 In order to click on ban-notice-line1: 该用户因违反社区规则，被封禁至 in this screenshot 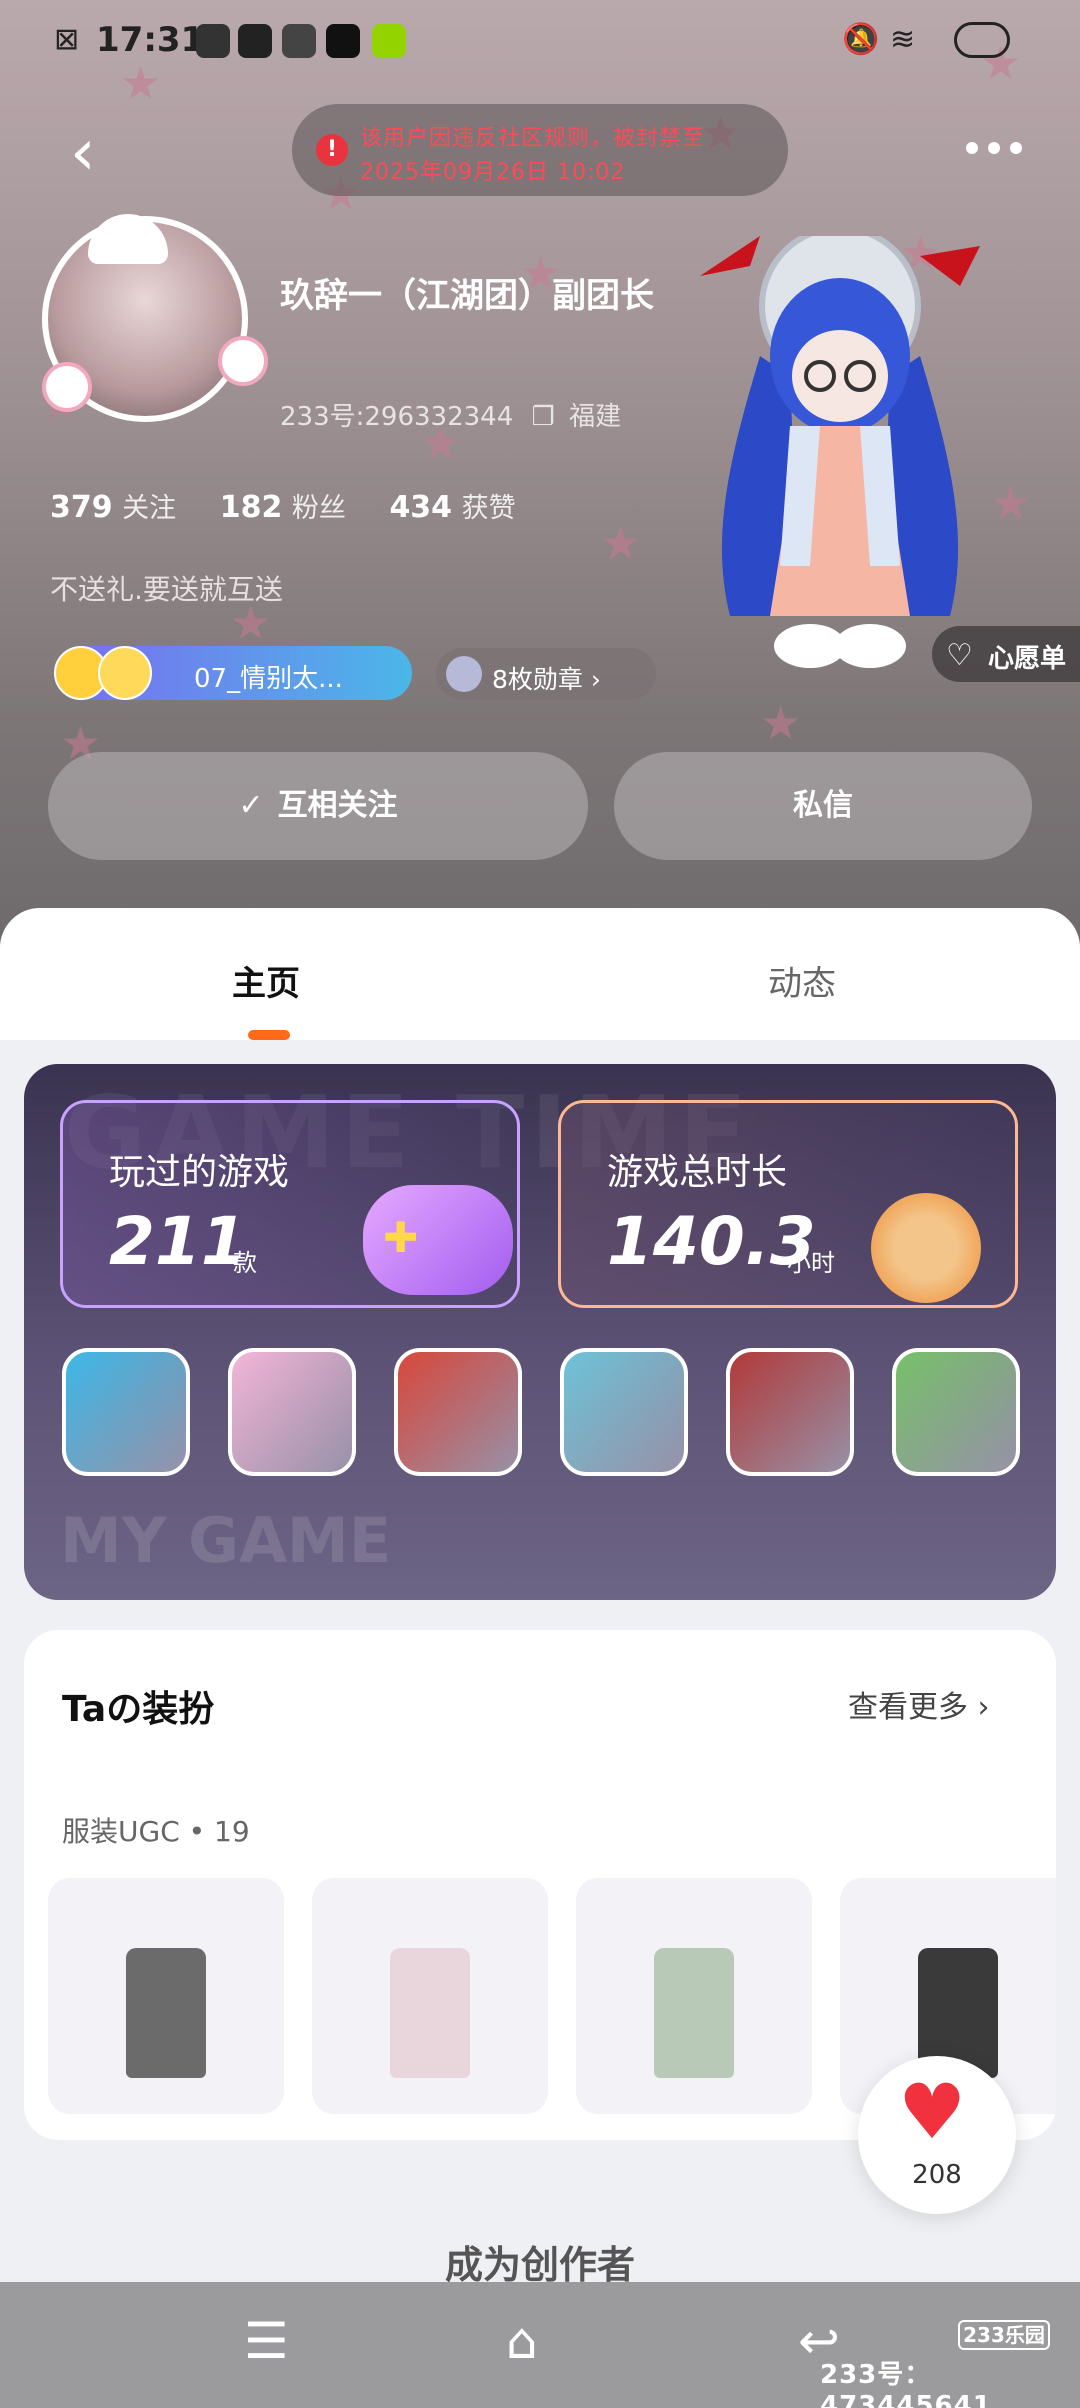, I will do `click(533, 138)`.